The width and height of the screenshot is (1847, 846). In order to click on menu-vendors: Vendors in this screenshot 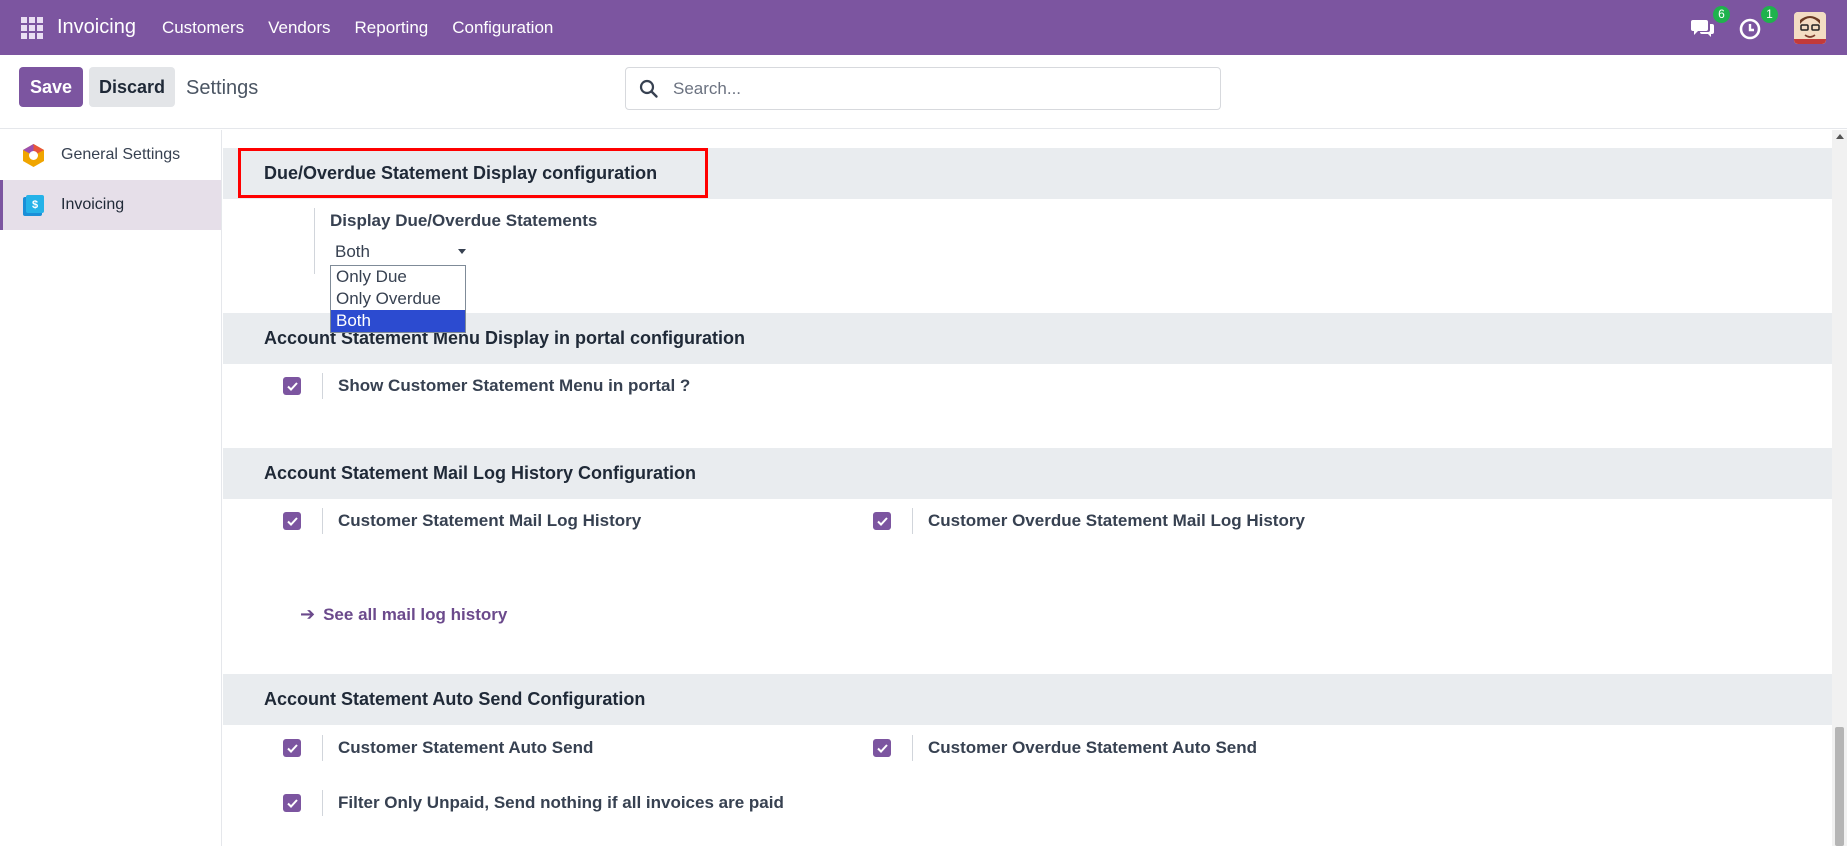, I will do `click(299, 28)`.